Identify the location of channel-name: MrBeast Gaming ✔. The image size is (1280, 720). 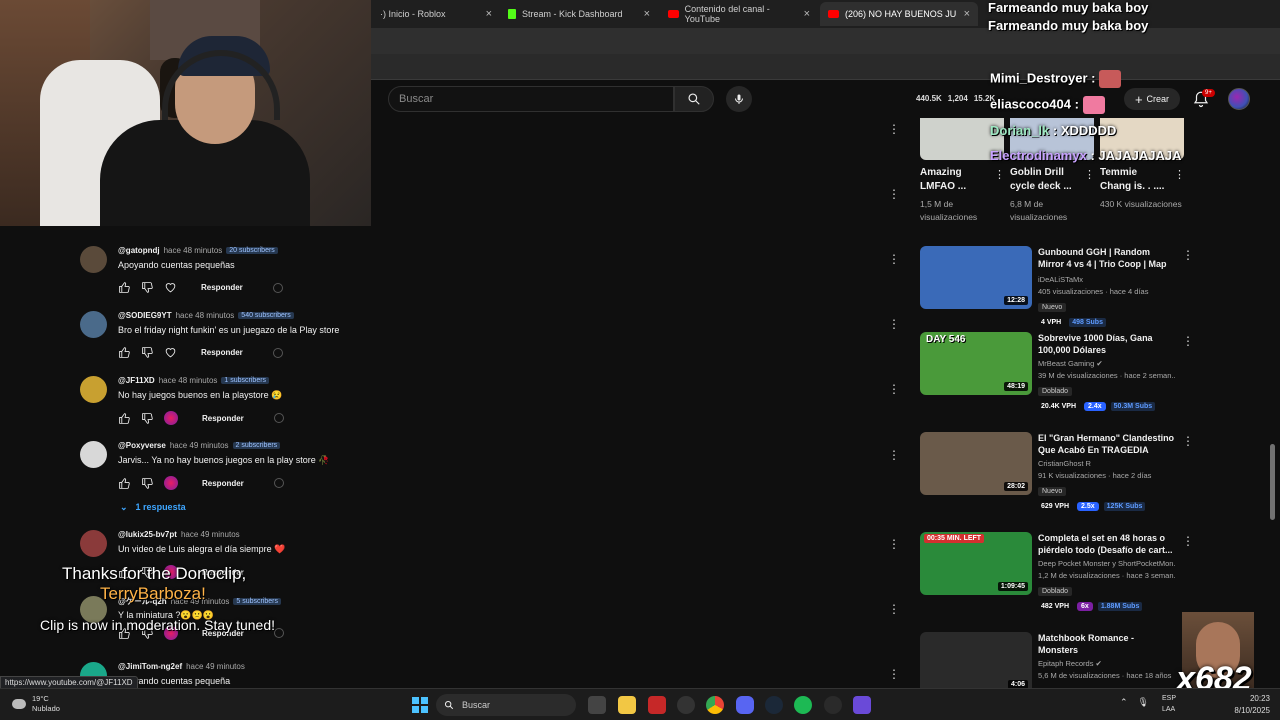
(1107, 363).